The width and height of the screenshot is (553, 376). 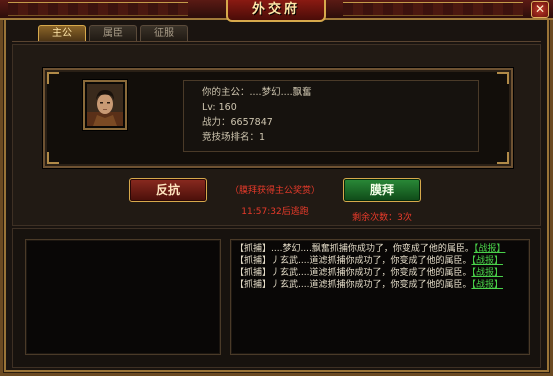 I want to click on lord-name: 你的主公：....梦幻....飘奮, so click(x=257, y=92).